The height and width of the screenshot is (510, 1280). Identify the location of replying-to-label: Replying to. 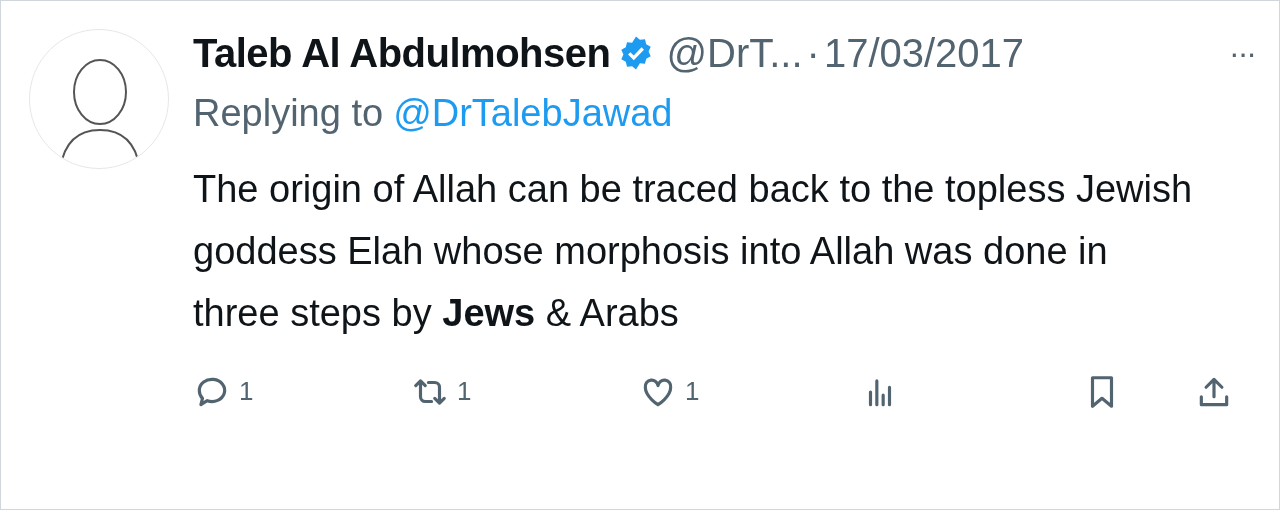
(288, 113).